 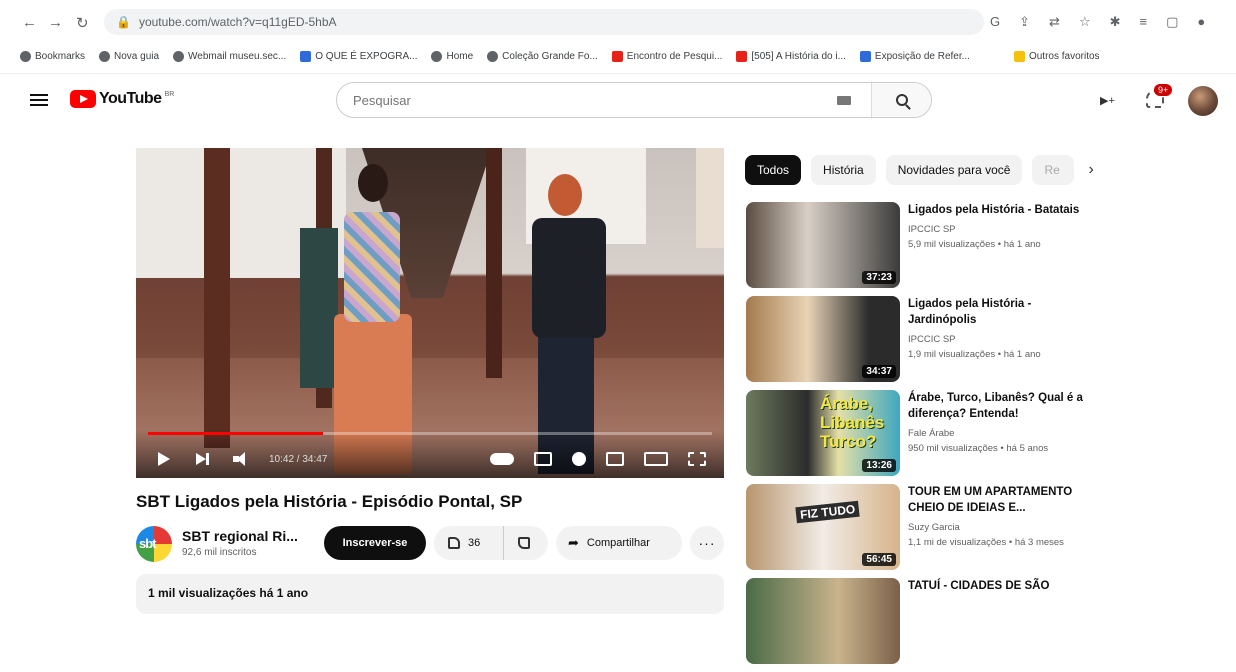 What do you see at coordinates (375, 543) in the screenshot?
I see `subscribe-button: Inscrever-se` at bounding box center [375, 543].